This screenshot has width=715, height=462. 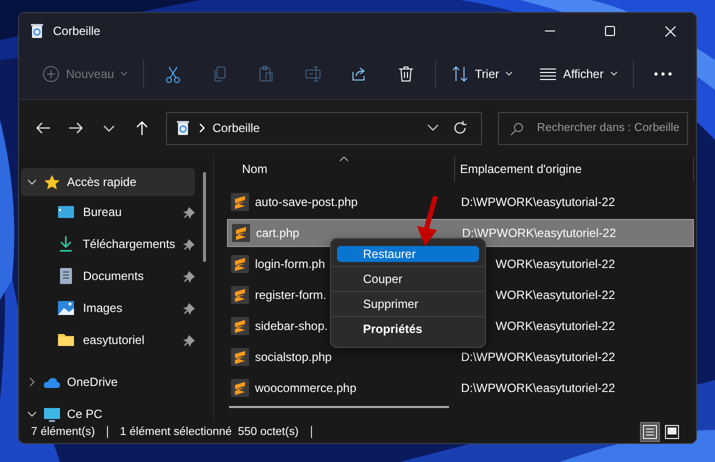 What do you see at coordinates (610, 31) in the screenshot?
I see `maximize-icon` at bounding box center [610, 31].